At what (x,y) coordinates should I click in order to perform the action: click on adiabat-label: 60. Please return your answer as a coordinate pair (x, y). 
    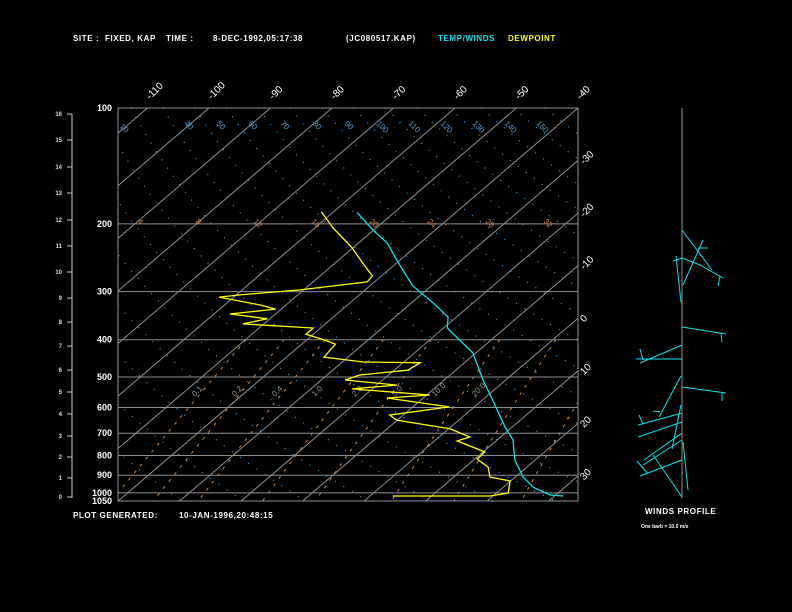
    Looking at the image, I should click on (253, 125).